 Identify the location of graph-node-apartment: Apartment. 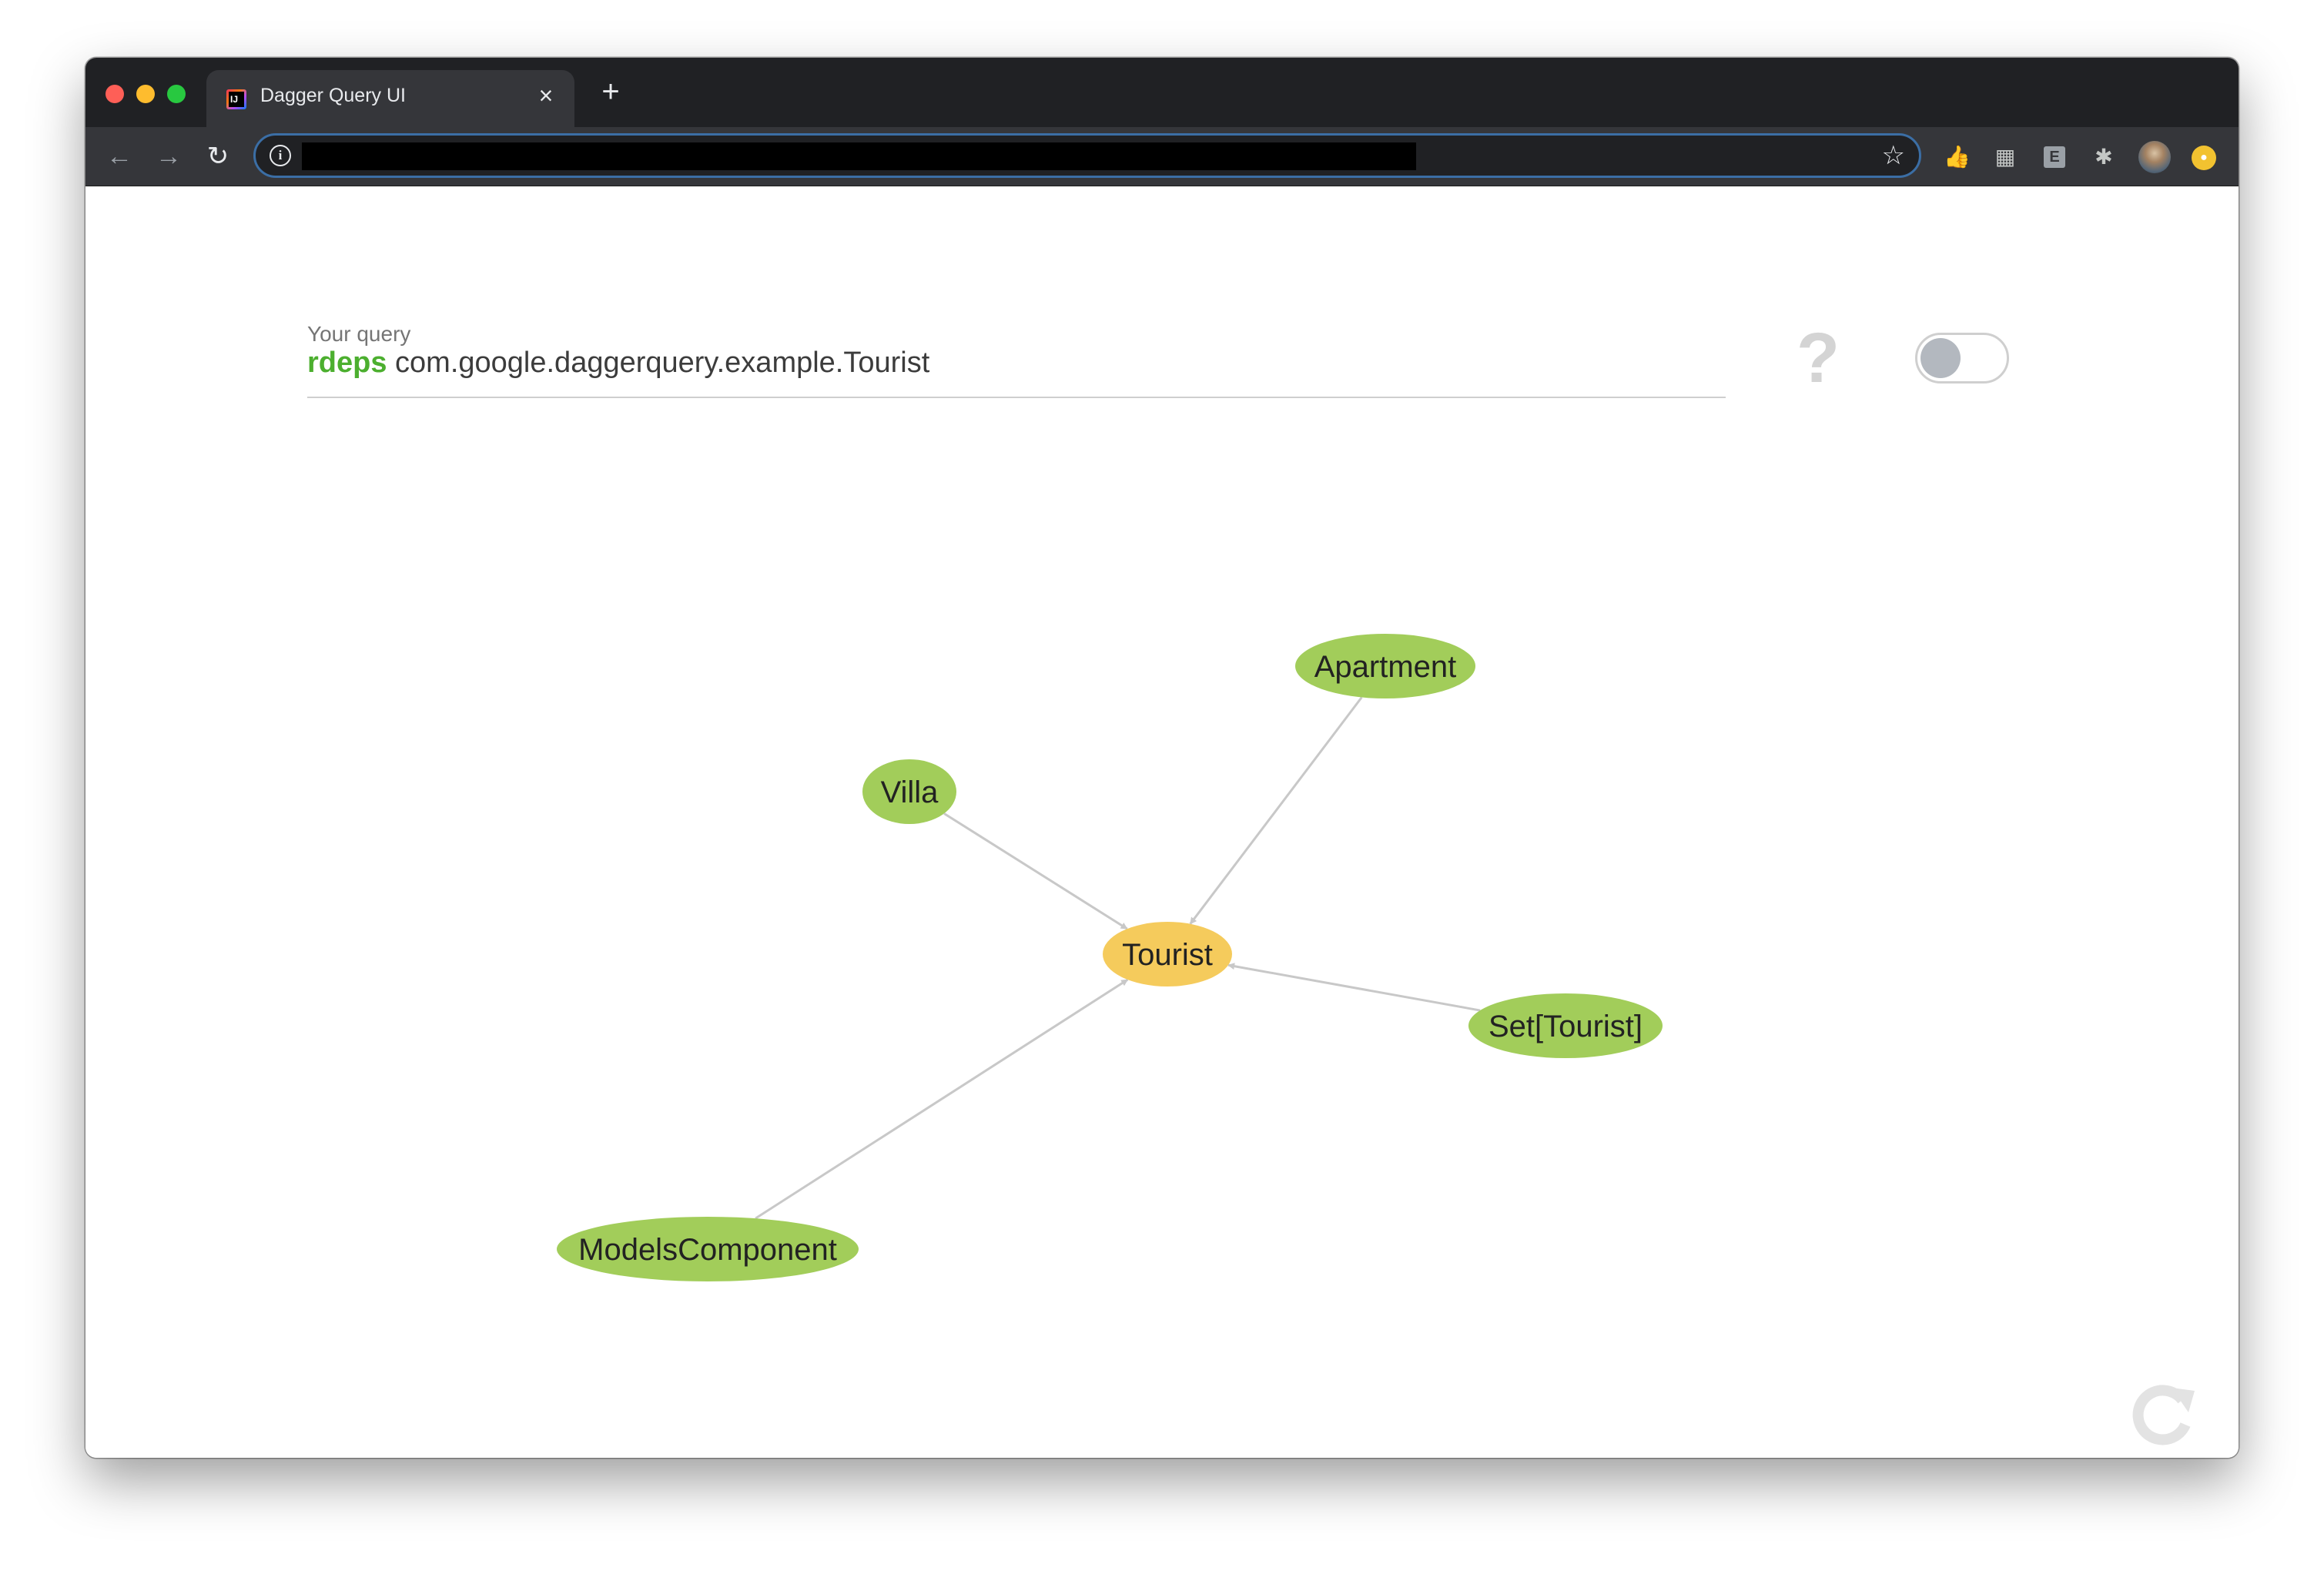
(1385, 666).